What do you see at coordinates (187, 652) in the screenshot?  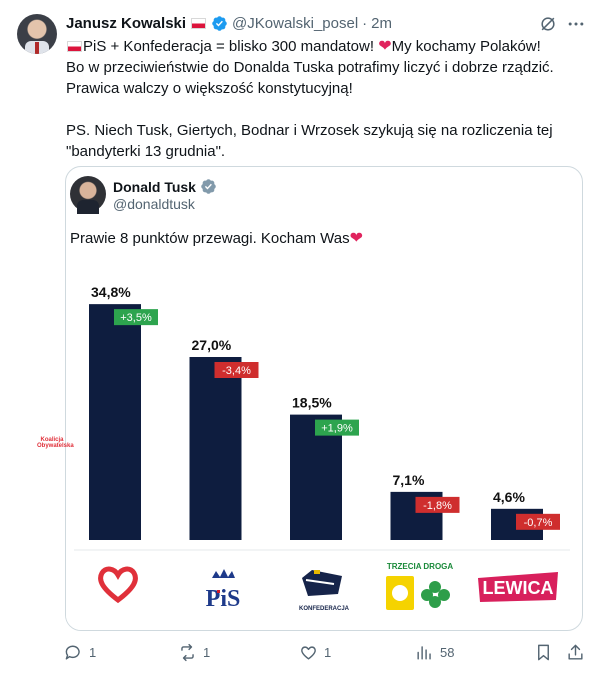 I see `repost-icon` at bounding box center [187, 652].